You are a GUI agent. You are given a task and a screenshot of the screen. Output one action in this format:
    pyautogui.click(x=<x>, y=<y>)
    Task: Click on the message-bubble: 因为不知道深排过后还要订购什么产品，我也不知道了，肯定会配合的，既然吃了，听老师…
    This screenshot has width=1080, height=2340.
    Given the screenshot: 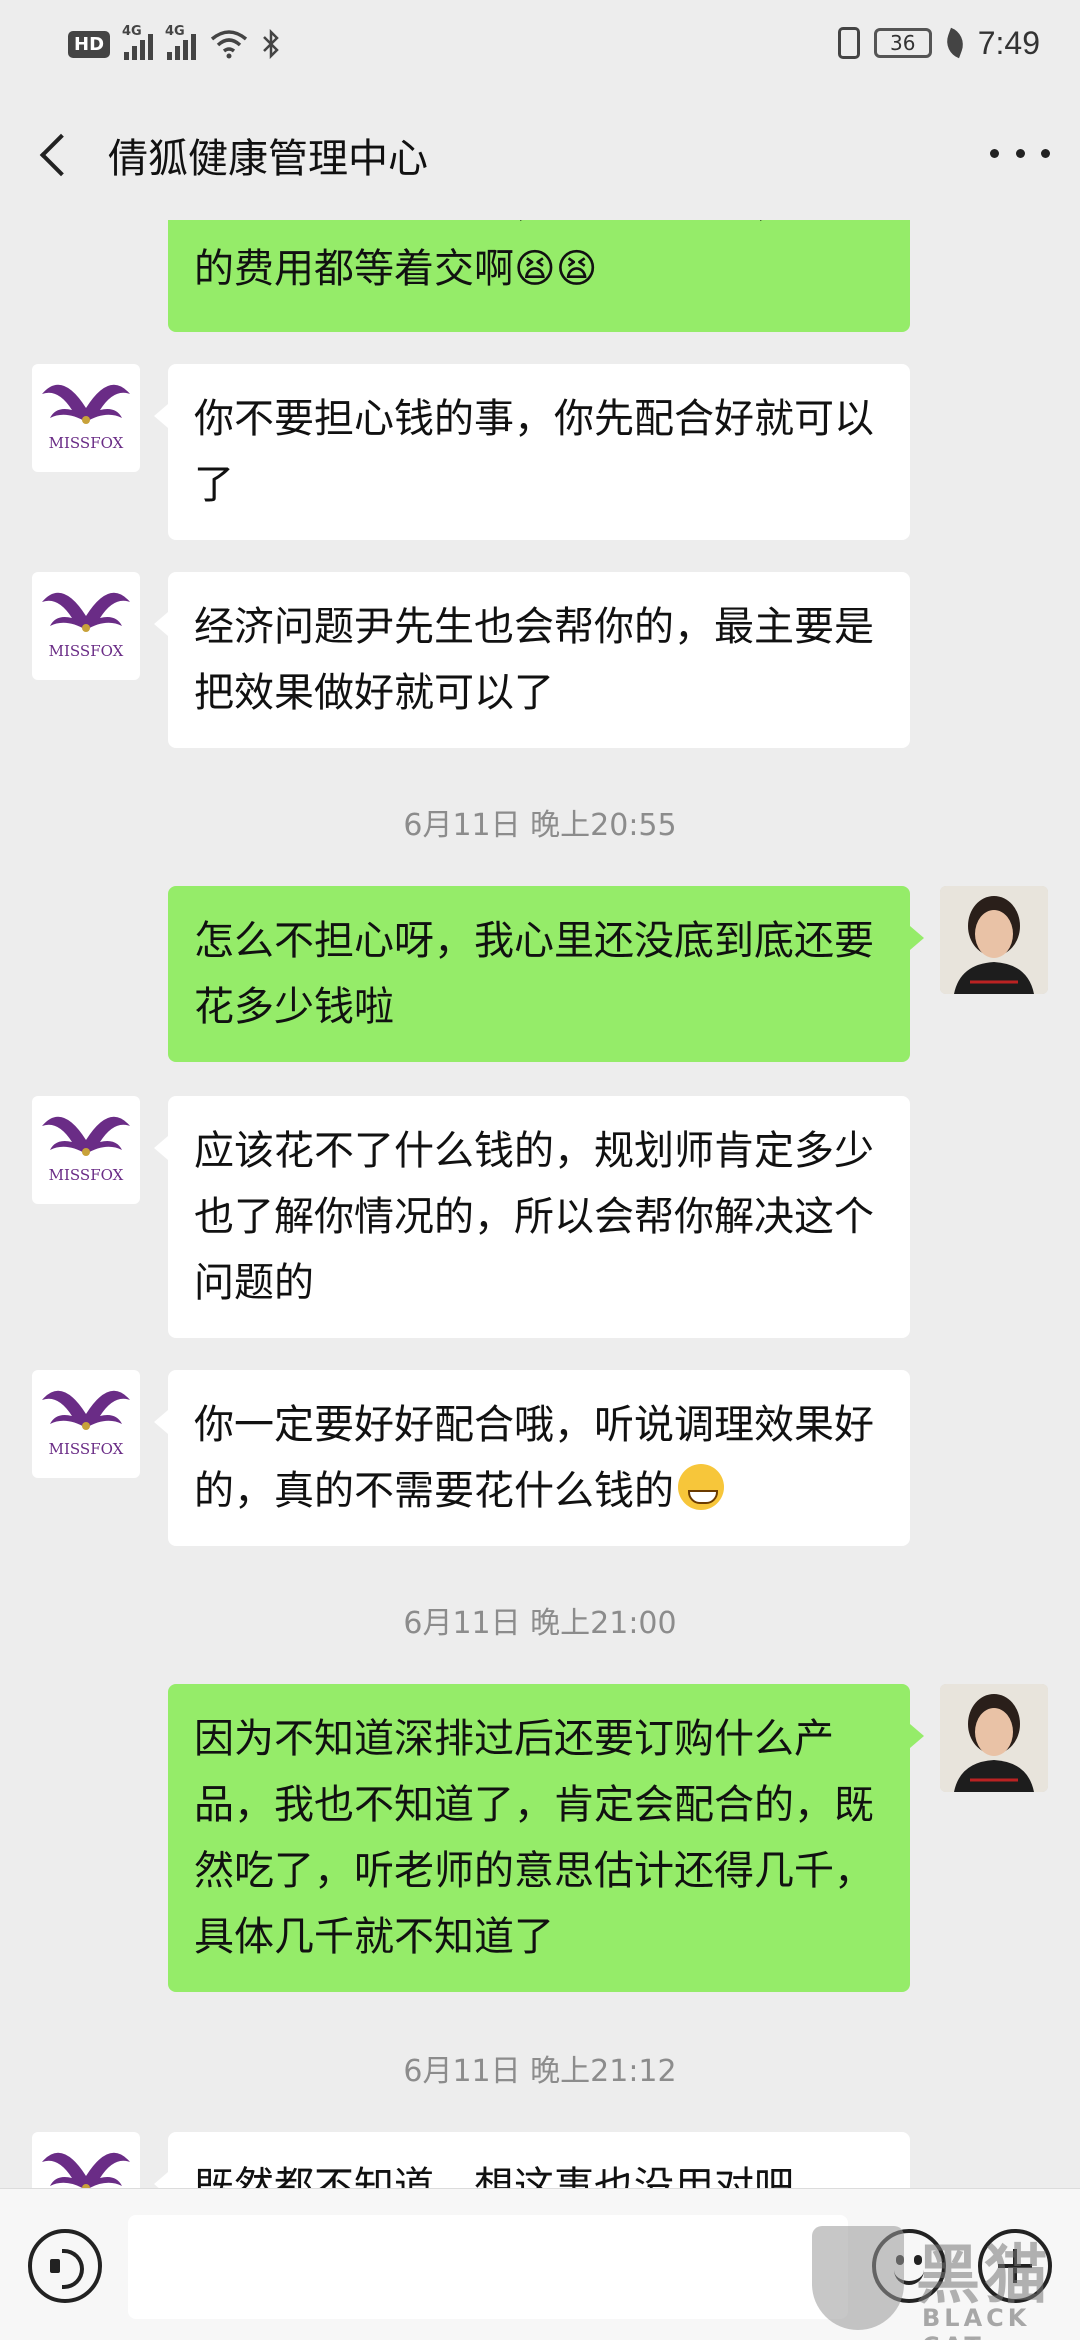 What is the action you would take?
    pyautogui.click(x=546, y=1838)
    